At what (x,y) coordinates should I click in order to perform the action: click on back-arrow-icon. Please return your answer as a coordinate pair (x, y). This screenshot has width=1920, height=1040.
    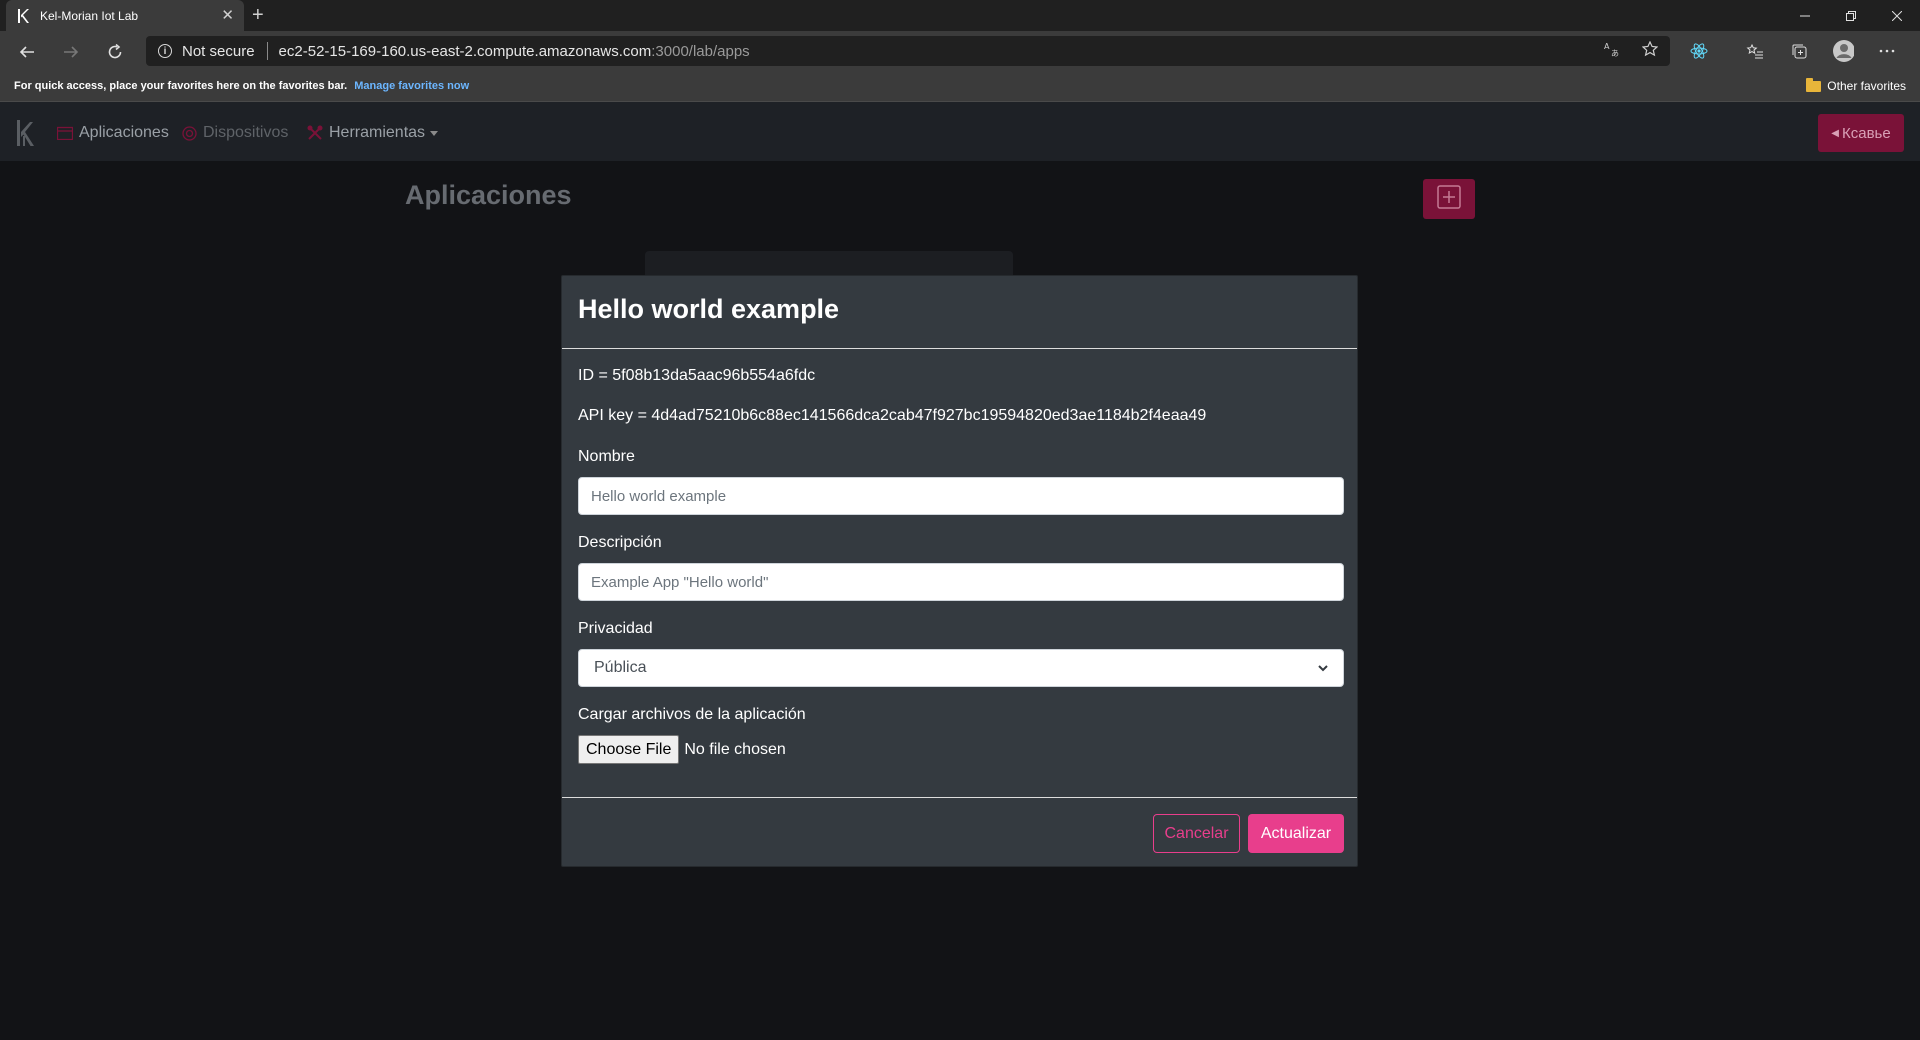
    Looking at the image, I should click on (27, 52).